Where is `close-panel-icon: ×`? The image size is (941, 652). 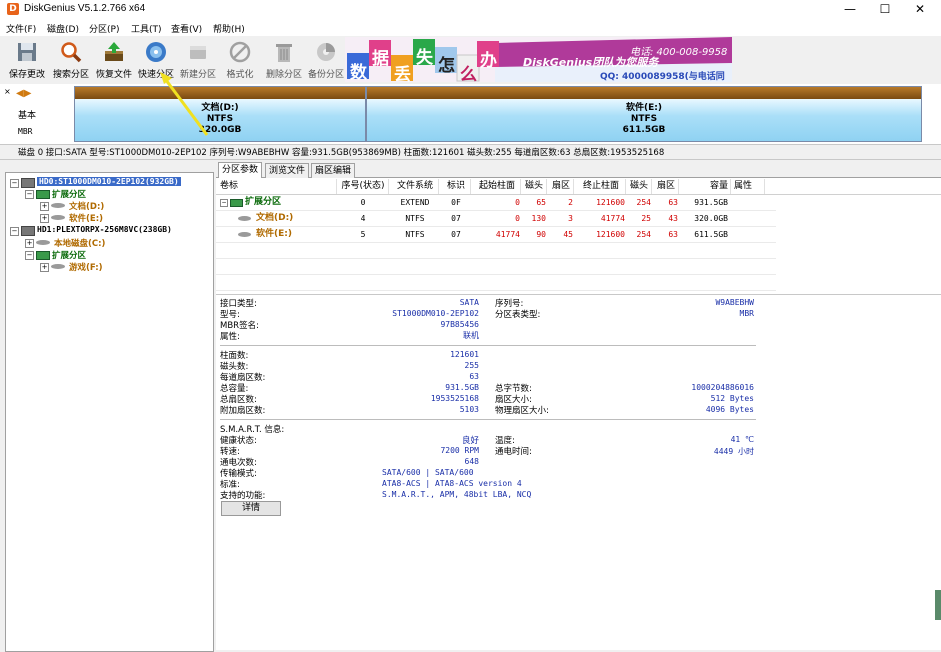
close-panel-icon: × is located at coordinates (7, 91).